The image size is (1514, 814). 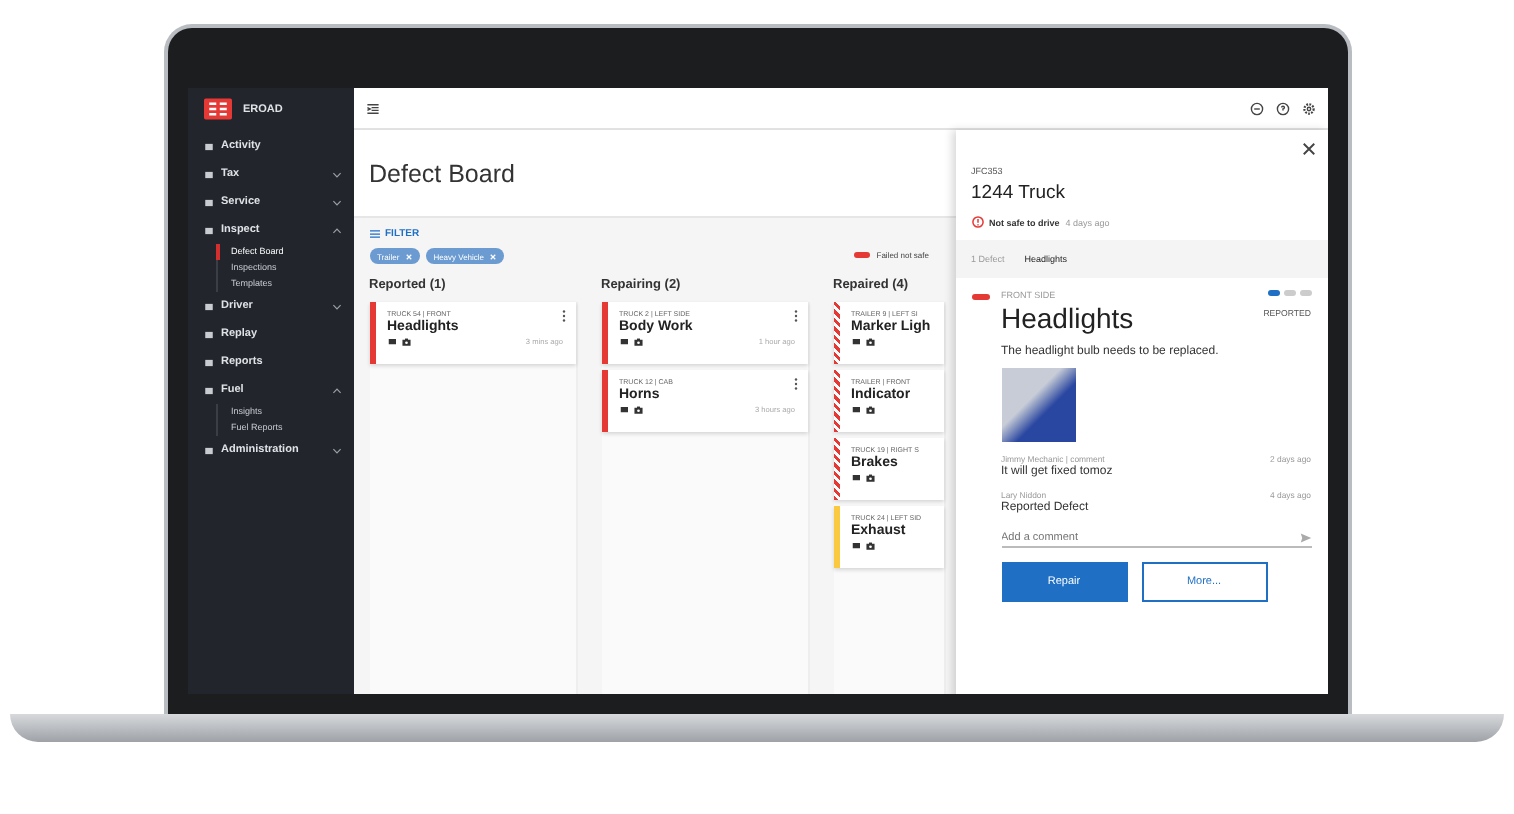 I want to click on chat-icon, so click(x=1256, y=108).